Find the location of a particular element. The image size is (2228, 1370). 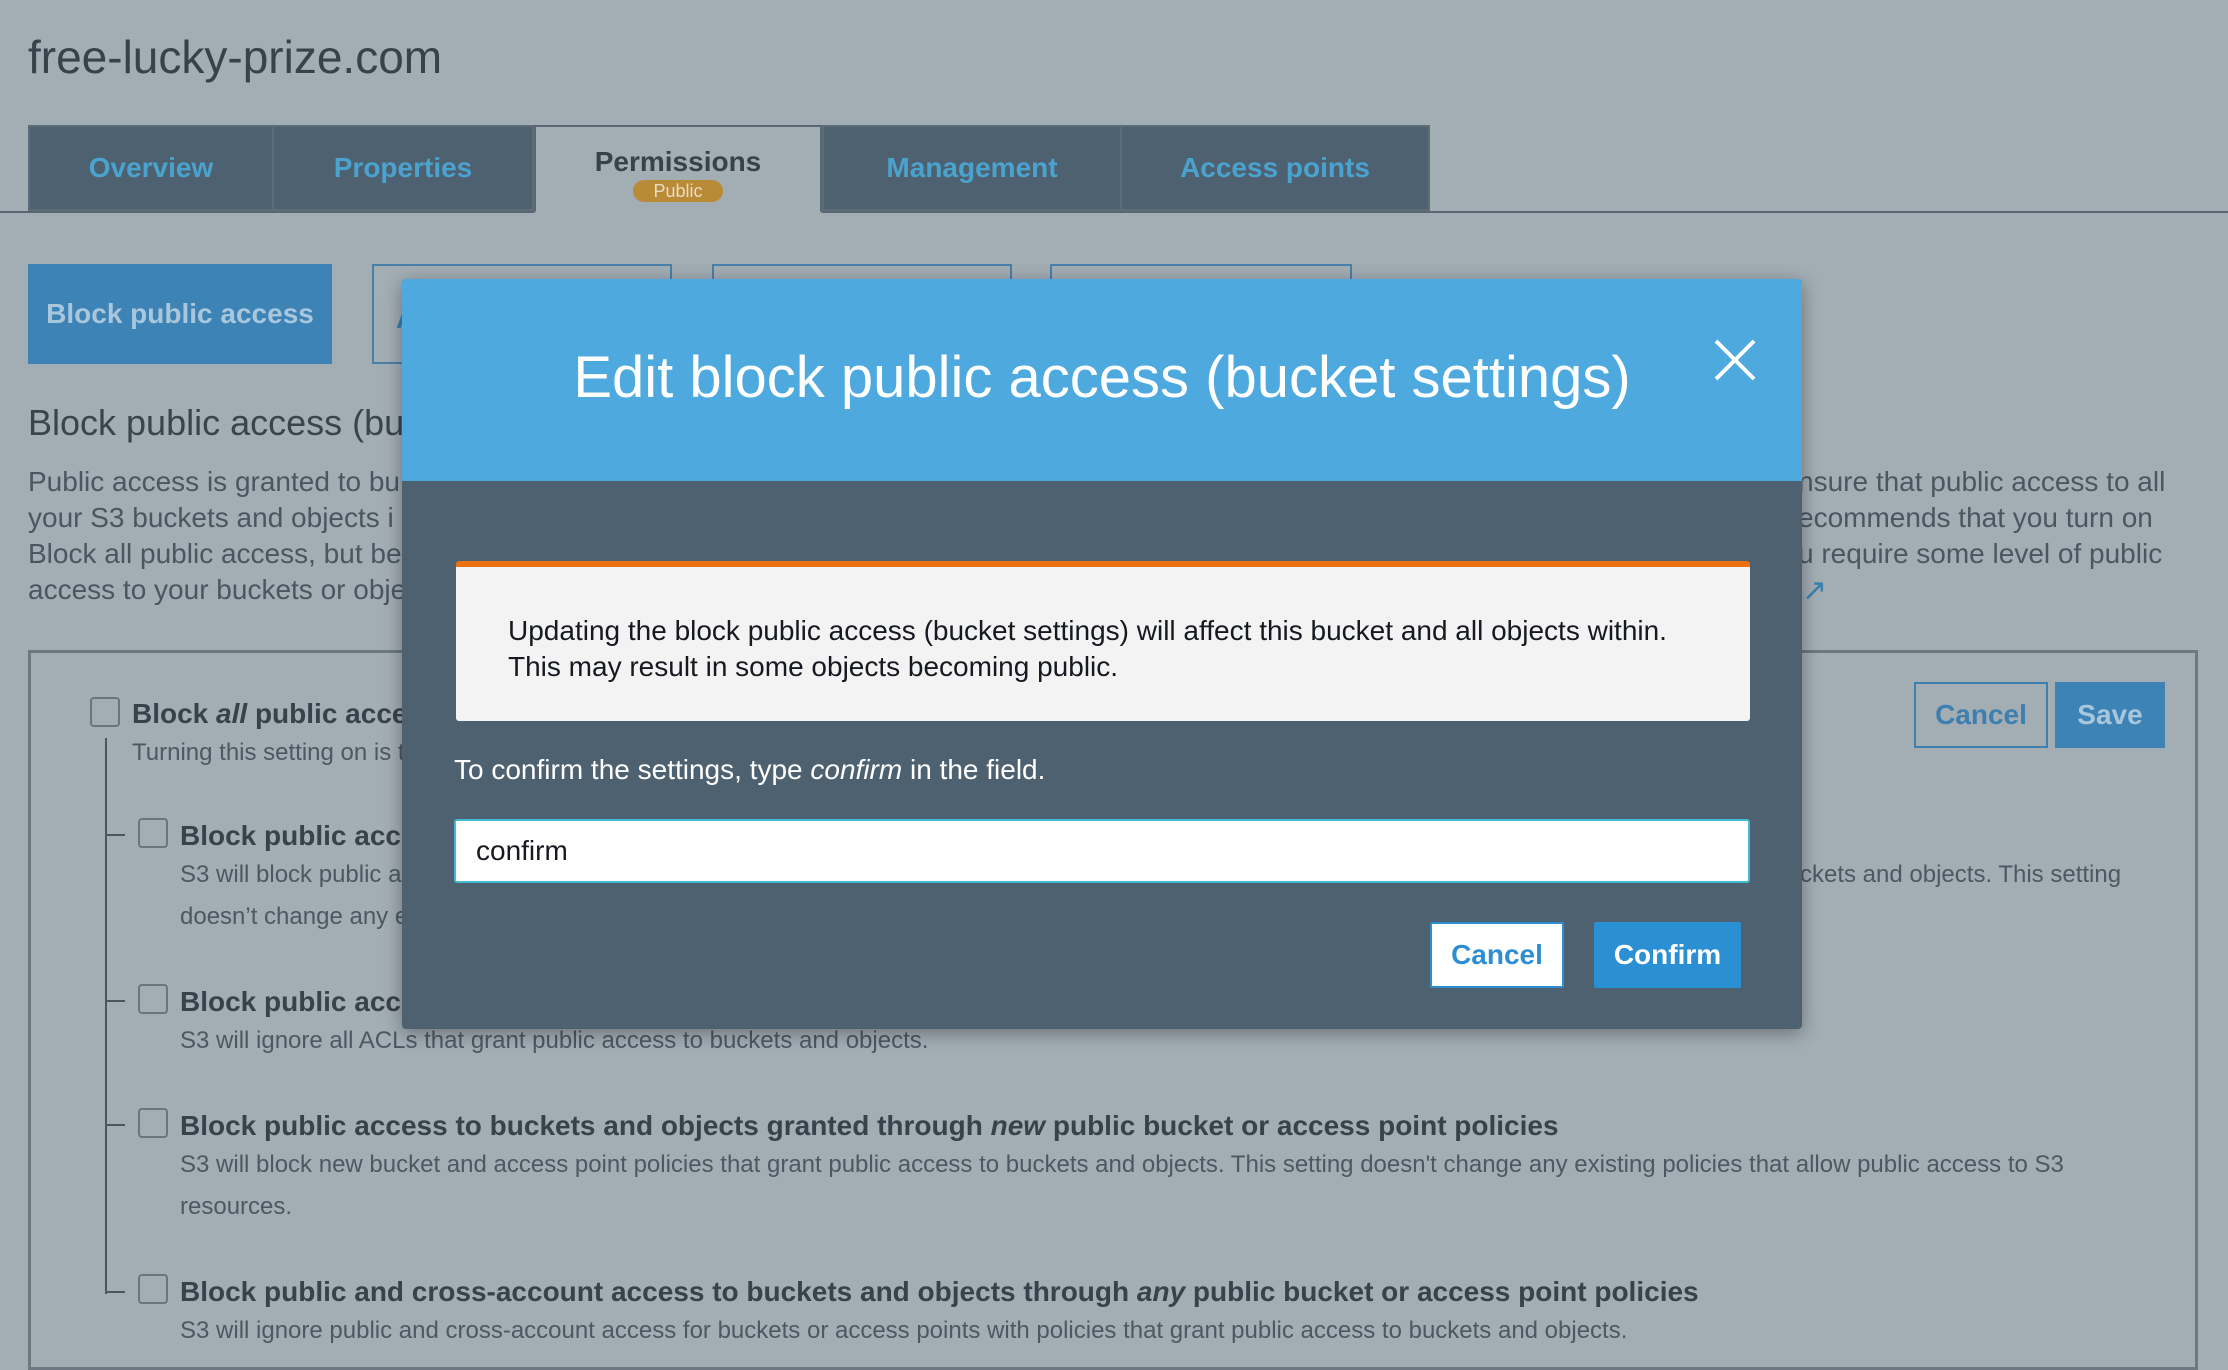

block-all-checkbox is located at coordinates (105, 712).